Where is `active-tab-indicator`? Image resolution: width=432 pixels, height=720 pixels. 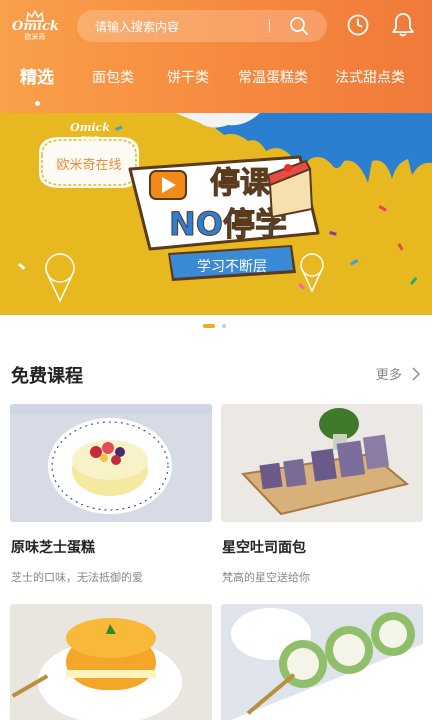
active-tab-indicator is located at coordinates (37, 103).